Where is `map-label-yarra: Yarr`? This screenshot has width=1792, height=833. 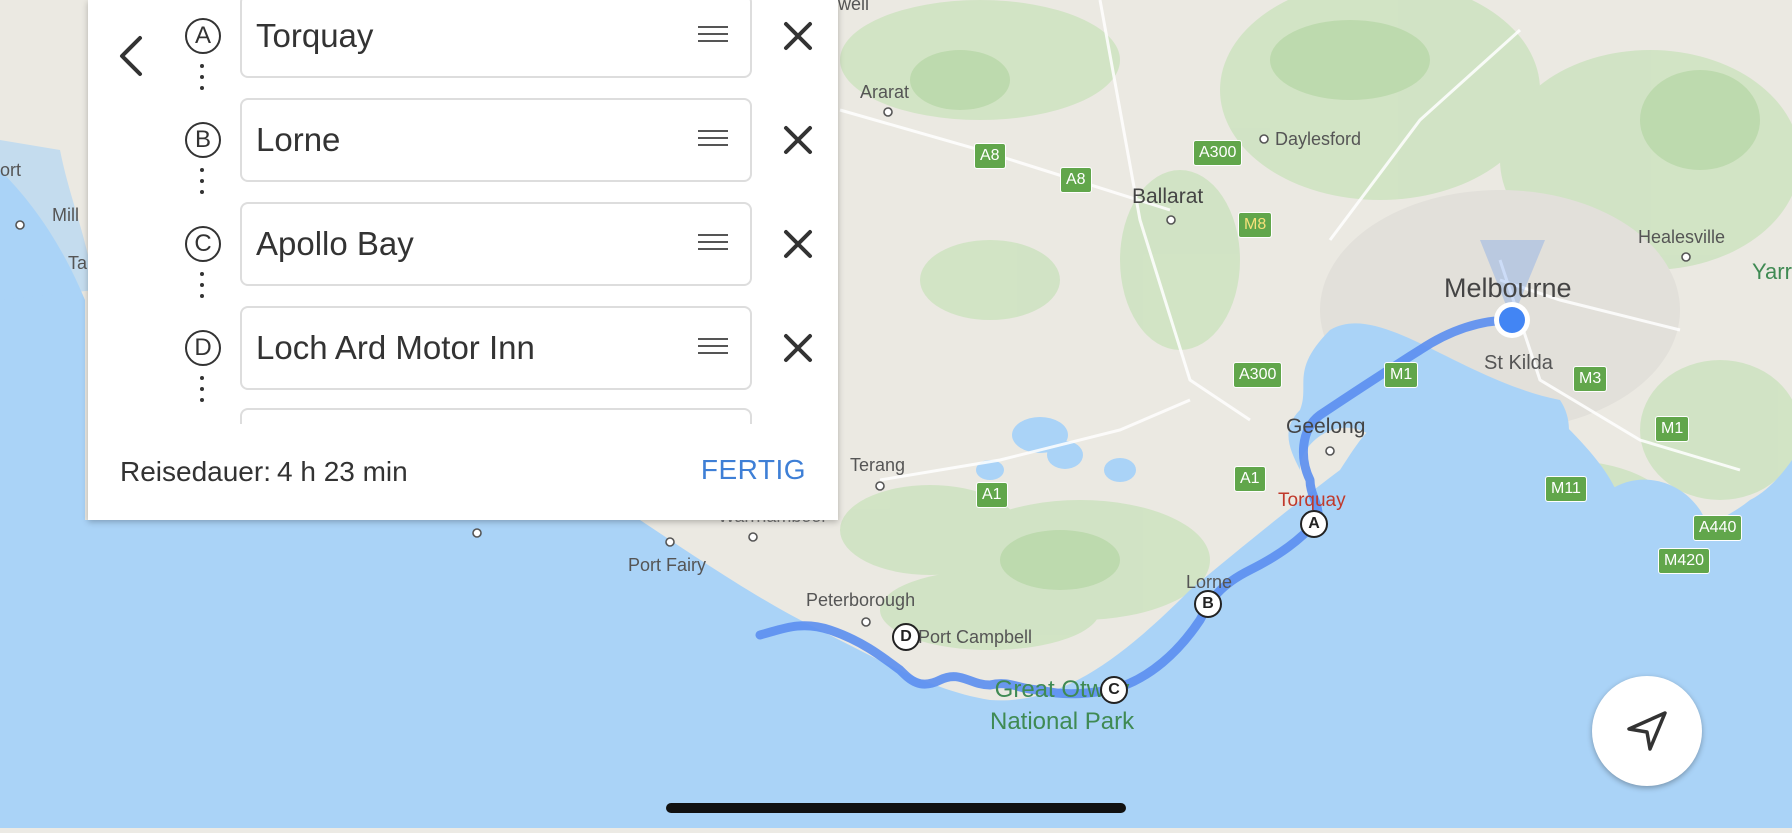
map-label-yarra: Yarr is located at coordinates (1772, 271).